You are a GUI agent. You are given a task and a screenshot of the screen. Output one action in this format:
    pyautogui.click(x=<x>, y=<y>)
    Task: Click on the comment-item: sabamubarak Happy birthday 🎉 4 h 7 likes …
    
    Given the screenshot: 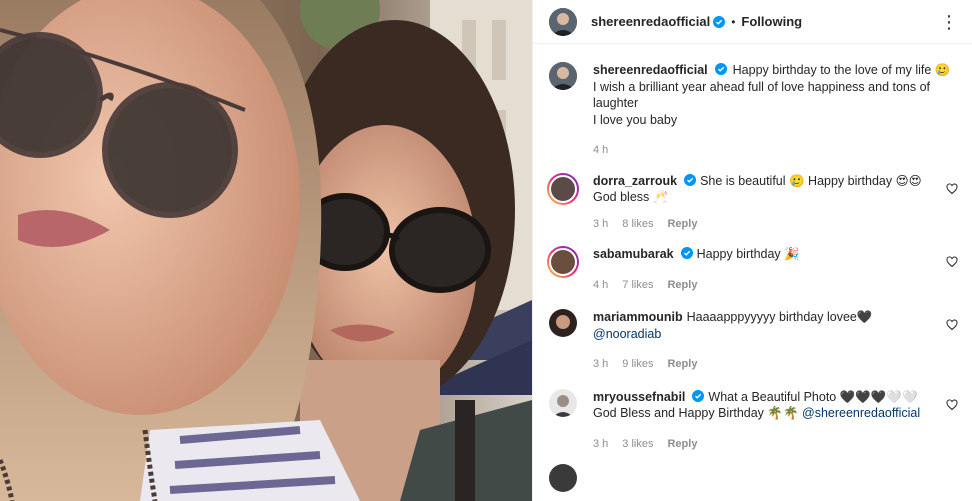 What is the action you would take?
    pyautogui.click(x=752, y=270)
    